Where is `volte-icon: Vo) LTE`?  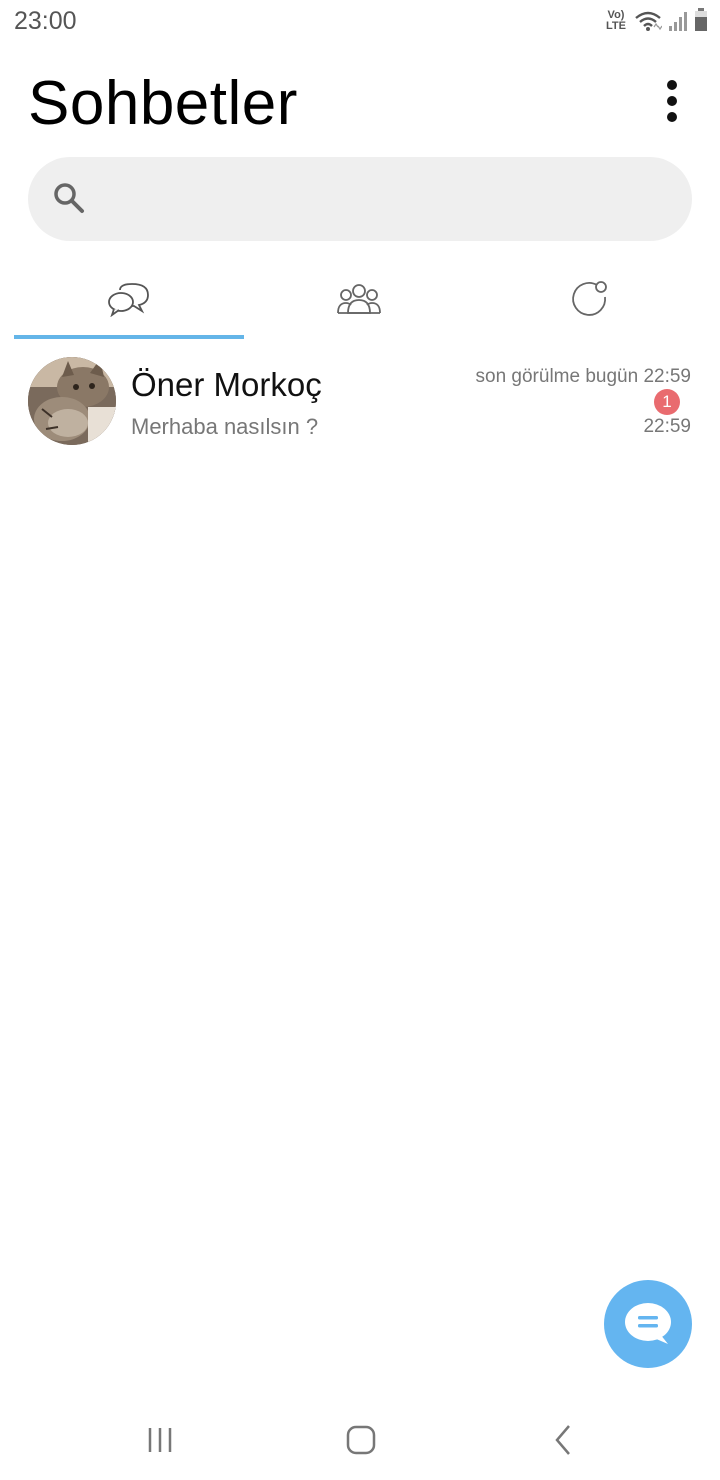
volte-icon: Vo) LTE is located at coordinates (616, 20).